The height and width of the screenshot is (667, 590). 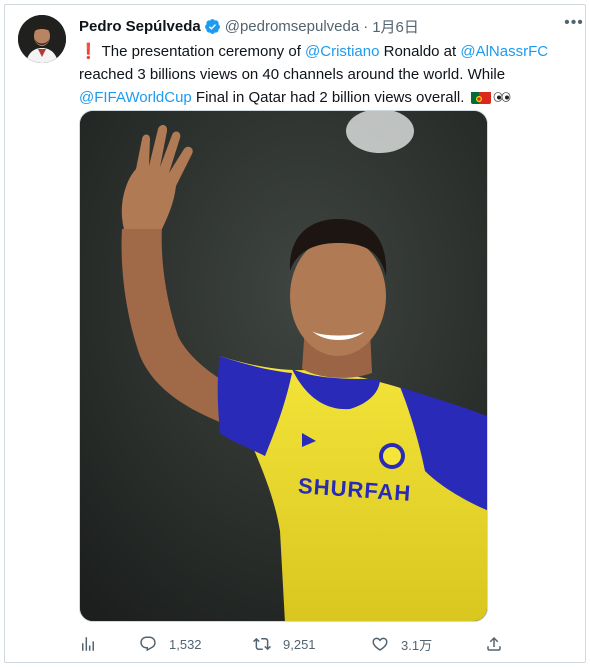 What do you see at coordinates (417, 645) in the screenshot?
I see `like-count: 3.1万` at bounding box center [417, 645].